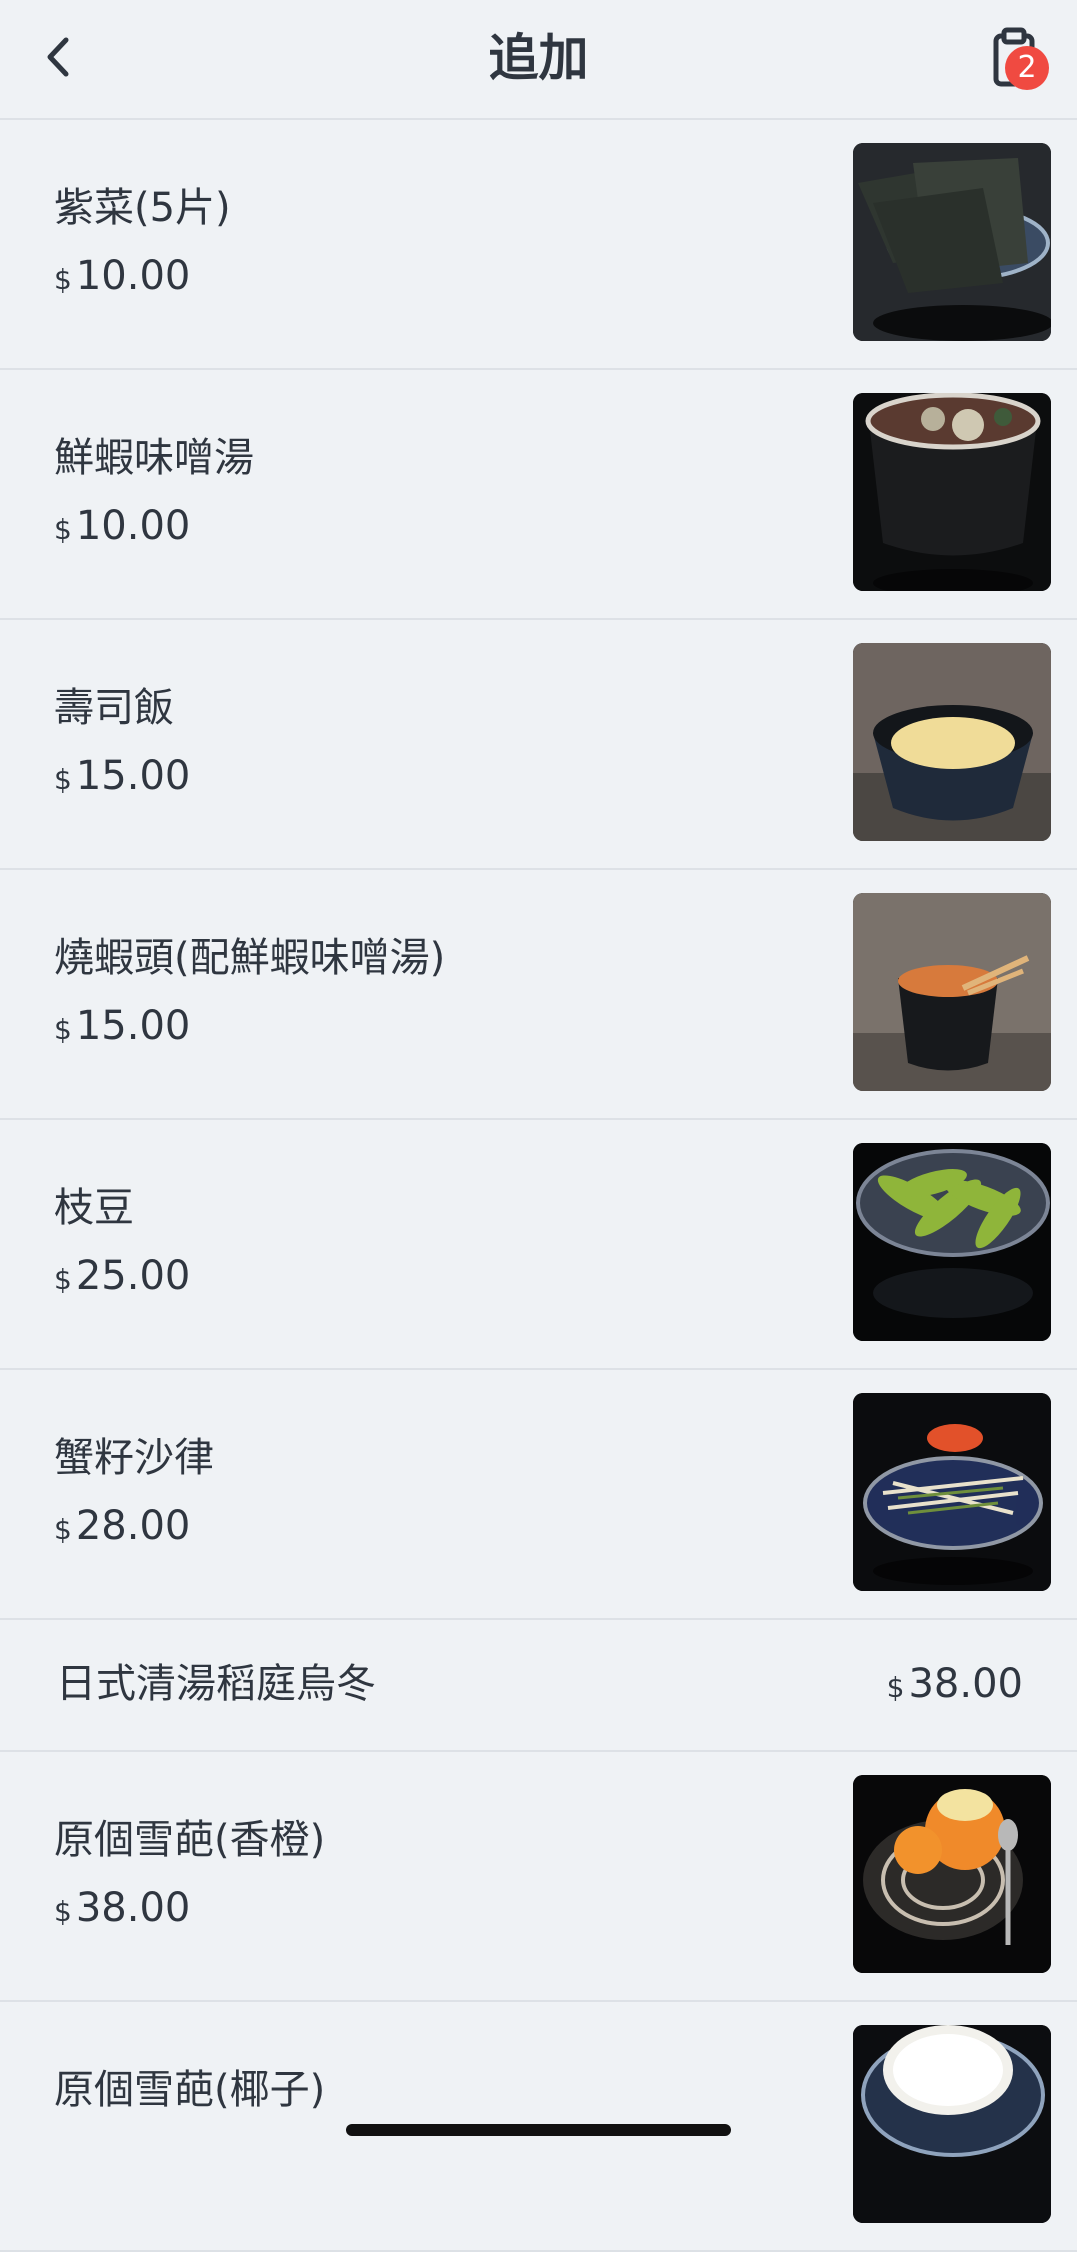  I want to click on menu-item: 鮮蝦味噌湯 $10.00, so click(538, 495).